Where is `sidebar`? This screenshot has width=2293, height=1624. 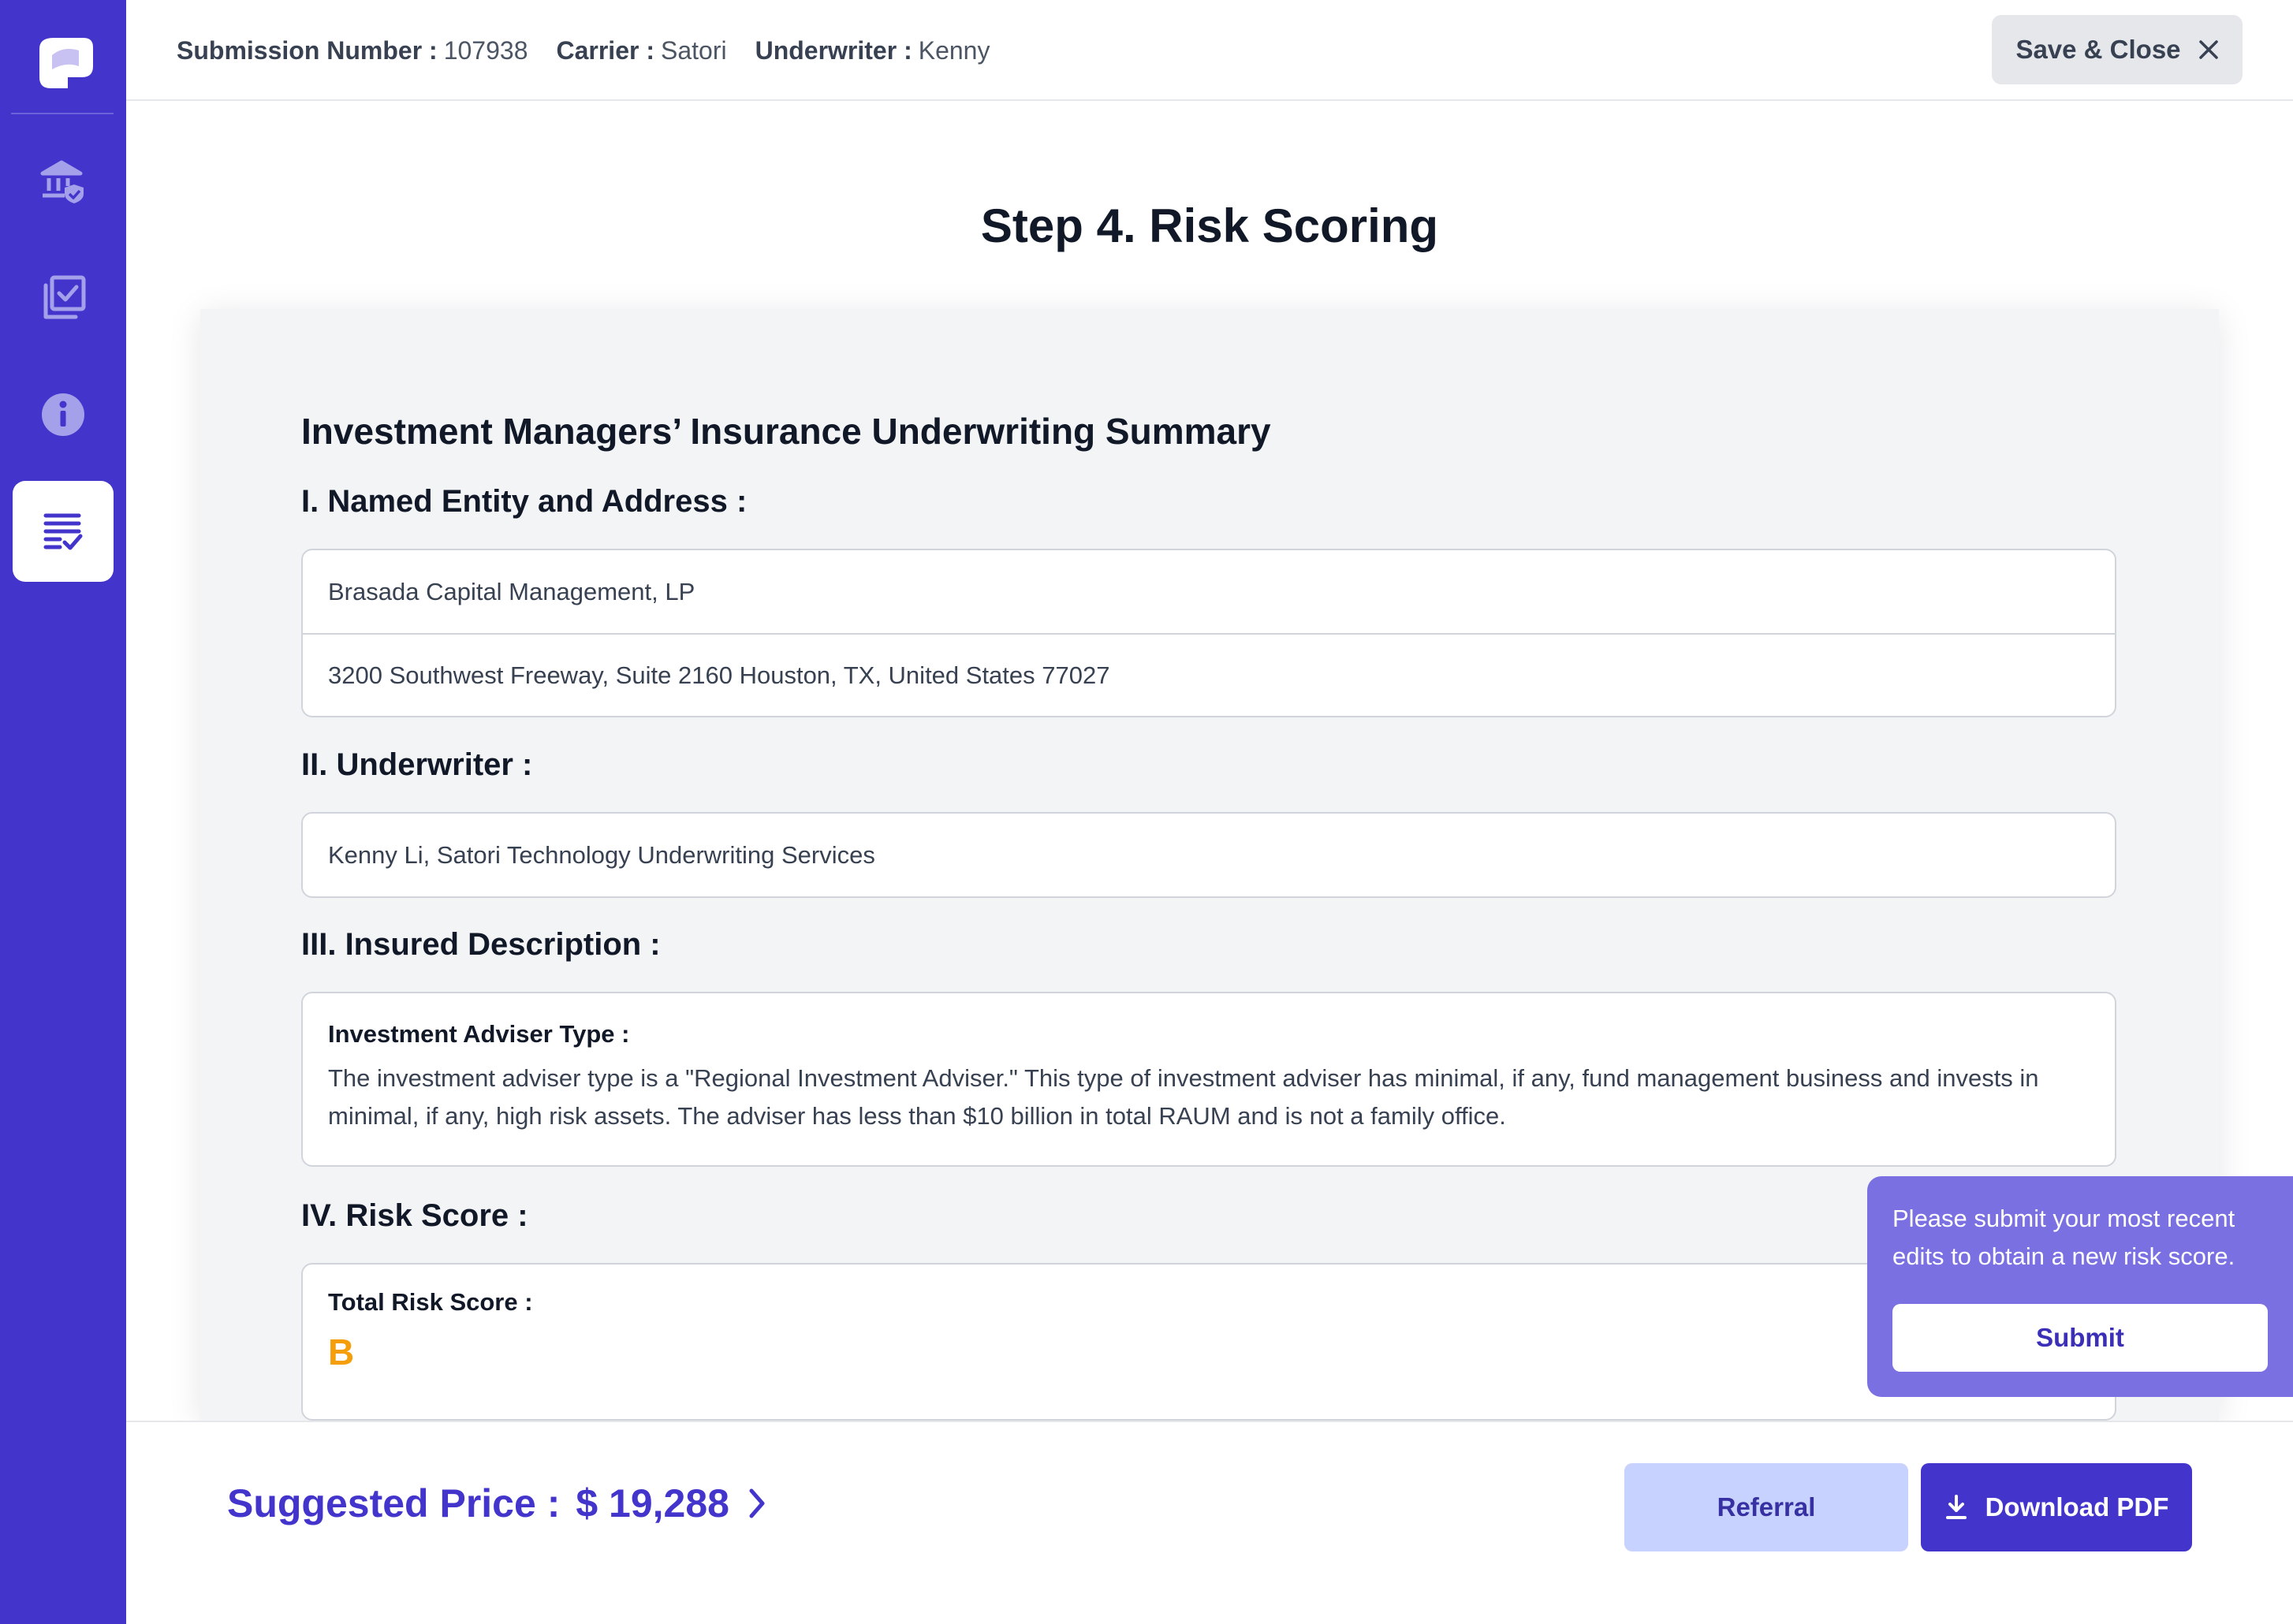
sidebar is located at coordinates (63, 812).